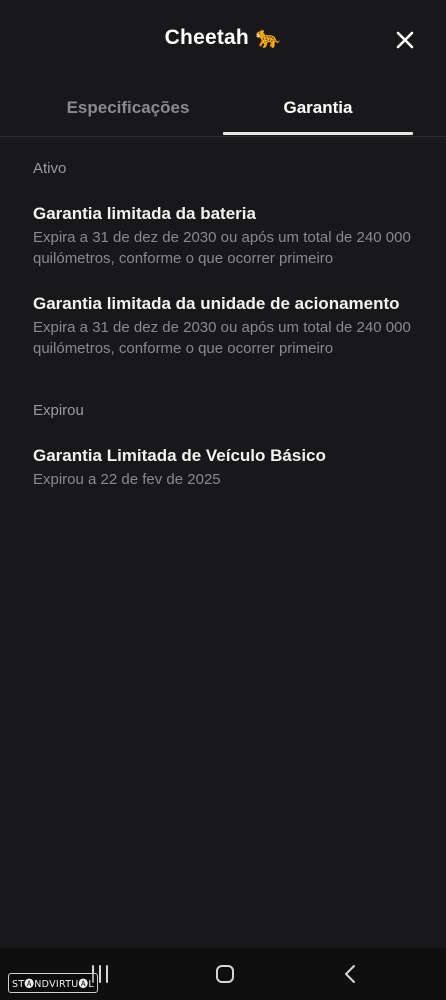  What do you see at coordinates (58, 410) in the screenshot?
I see `section-label-expired: Expirou` at bounding box center [58, 410].